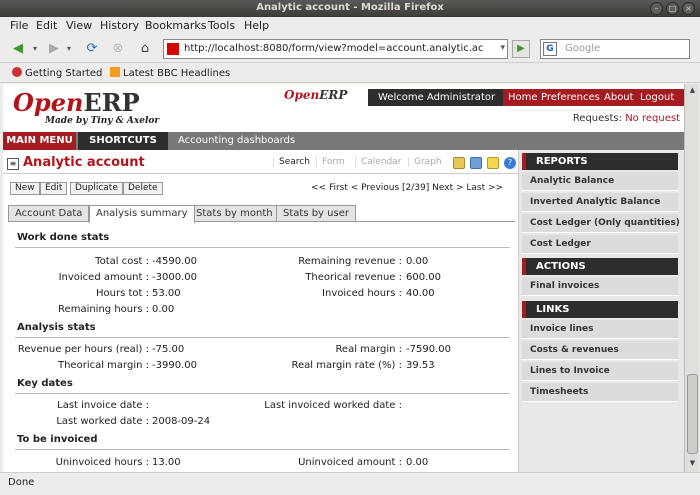 The image size is (700, 495). What do you see at coordinates (69, 49) in the screenshot?
I see `forward-history-dropdown-icon: ▾` at bounding box center [69, 49].